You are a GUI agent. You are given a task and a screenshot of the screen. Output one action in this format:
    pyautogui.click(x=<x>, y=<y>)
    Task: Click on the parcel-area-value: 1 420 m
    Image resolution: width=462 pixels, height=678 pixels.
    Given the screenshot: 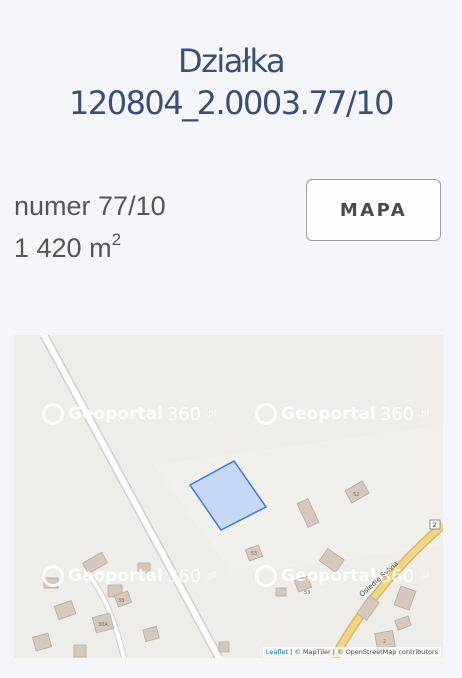 What is the action you would take?
    pyautogui.click(x=63, y=248)
    